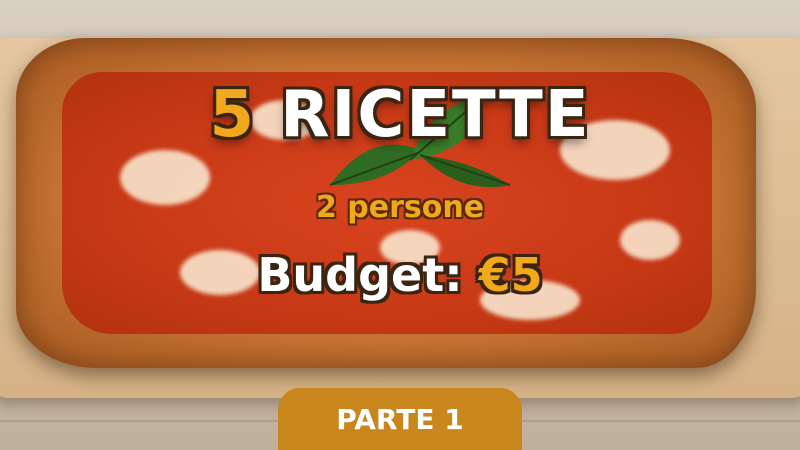 Image resolution: width=800 pixels, height=450 pixels. What do you see at coordinates (510, 275) in the screenshot?
I see `budget-amount: €5` at bounding box center [510, 275].